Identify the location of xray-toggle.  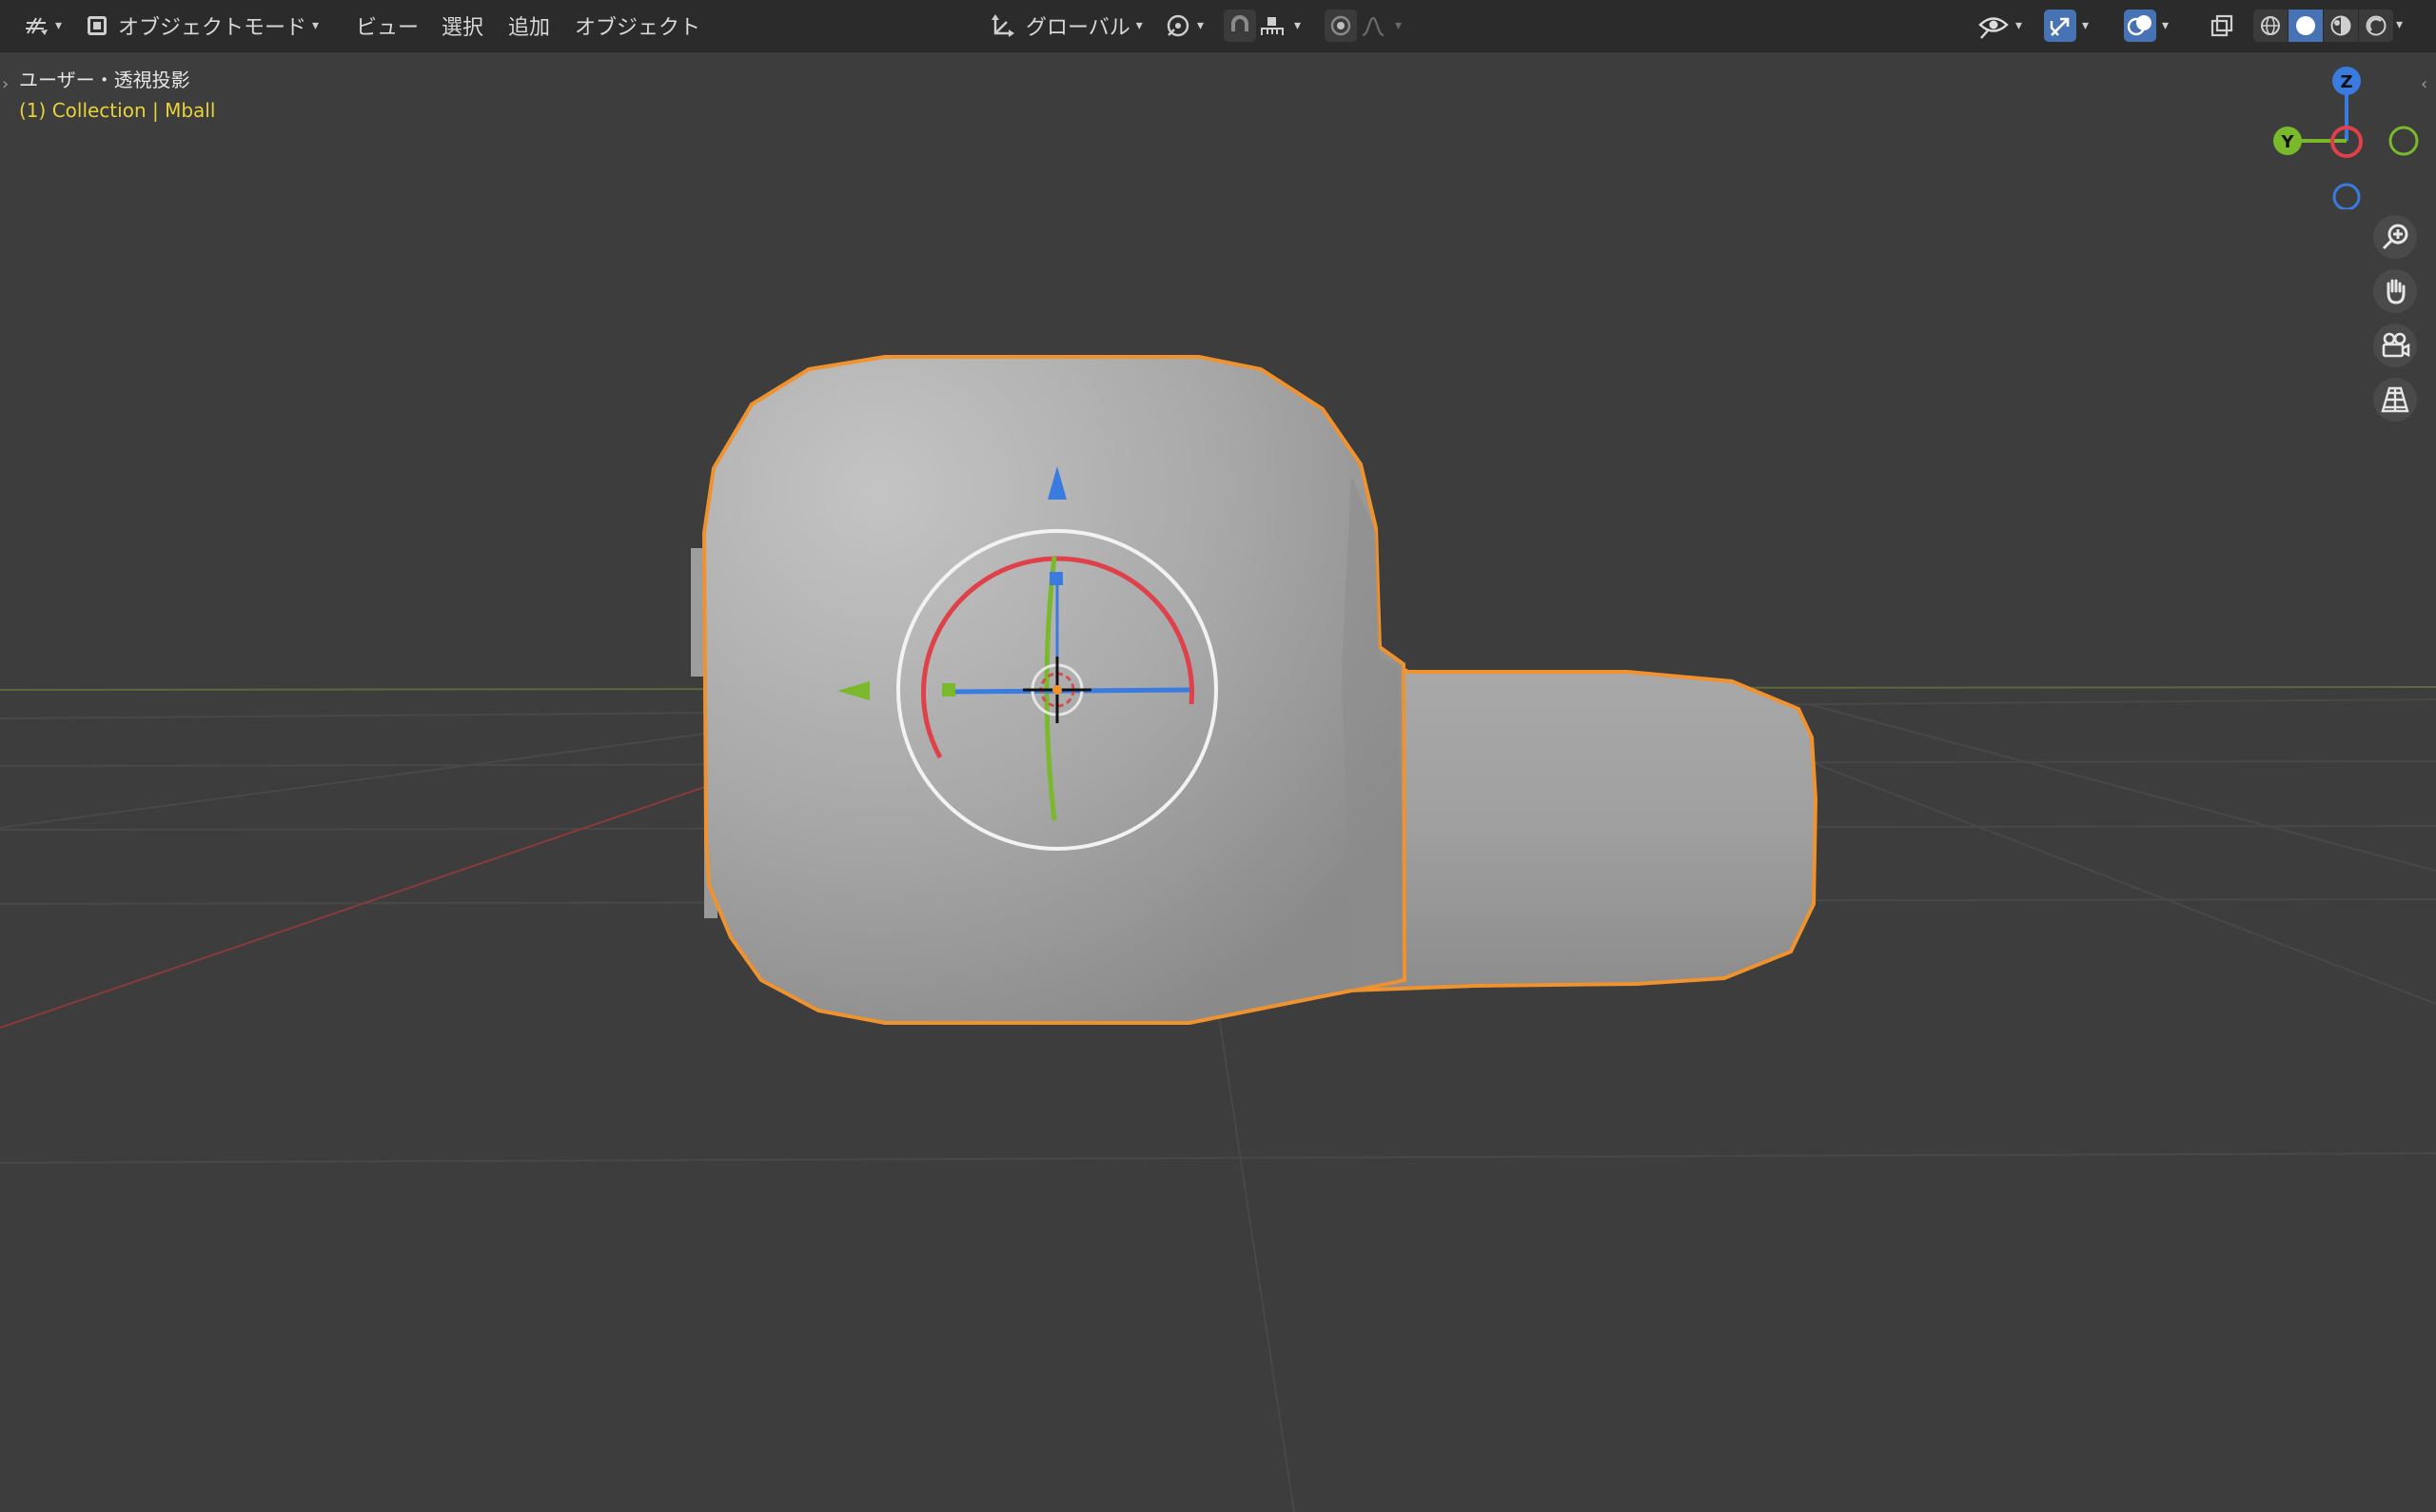
(2222, 26).